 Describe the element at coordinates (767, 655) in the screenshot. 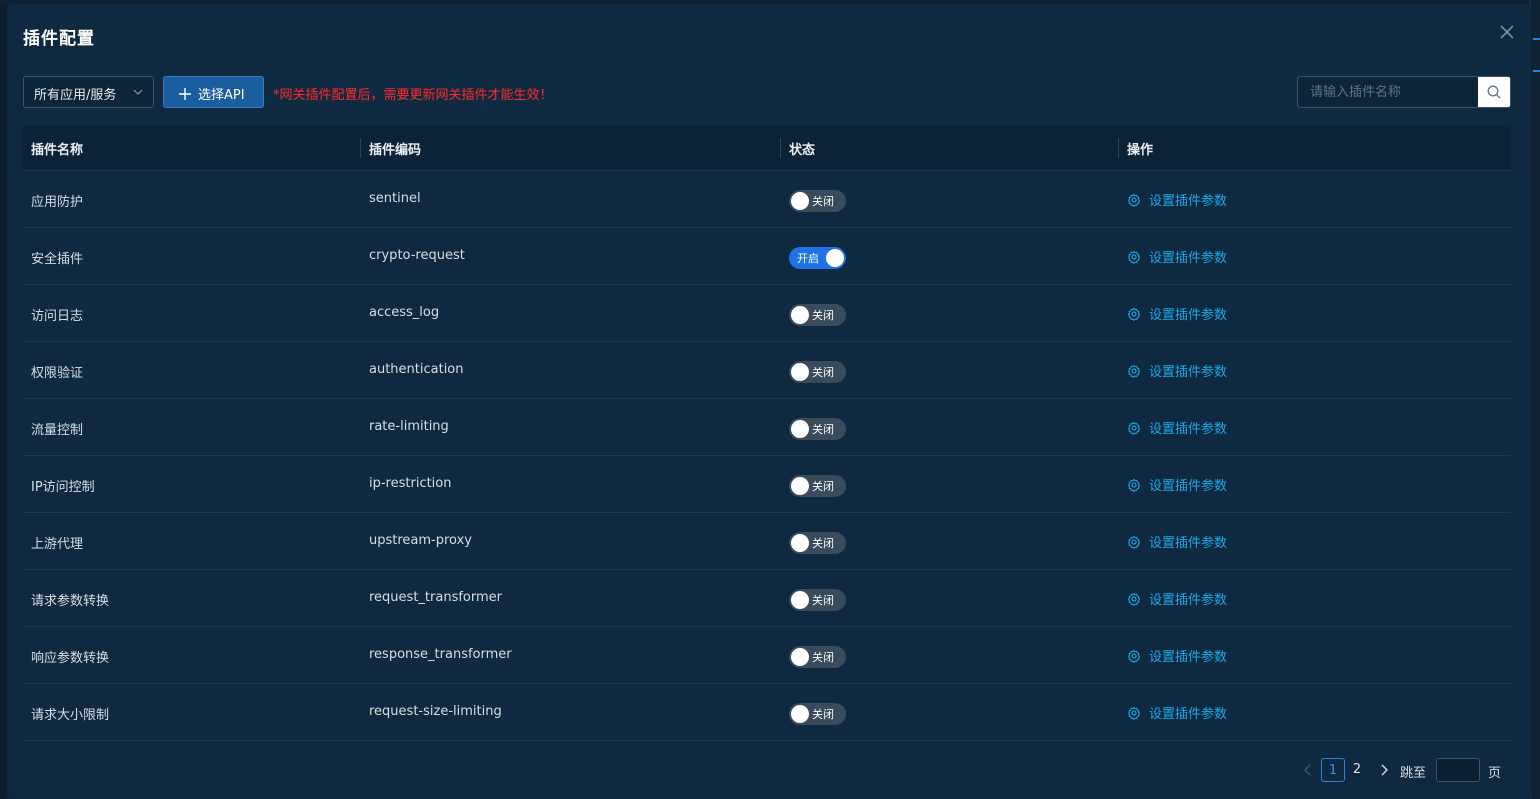

I see `table-row: 响应参数转换 response_transformer 关闭 设置插件参数` at that location.